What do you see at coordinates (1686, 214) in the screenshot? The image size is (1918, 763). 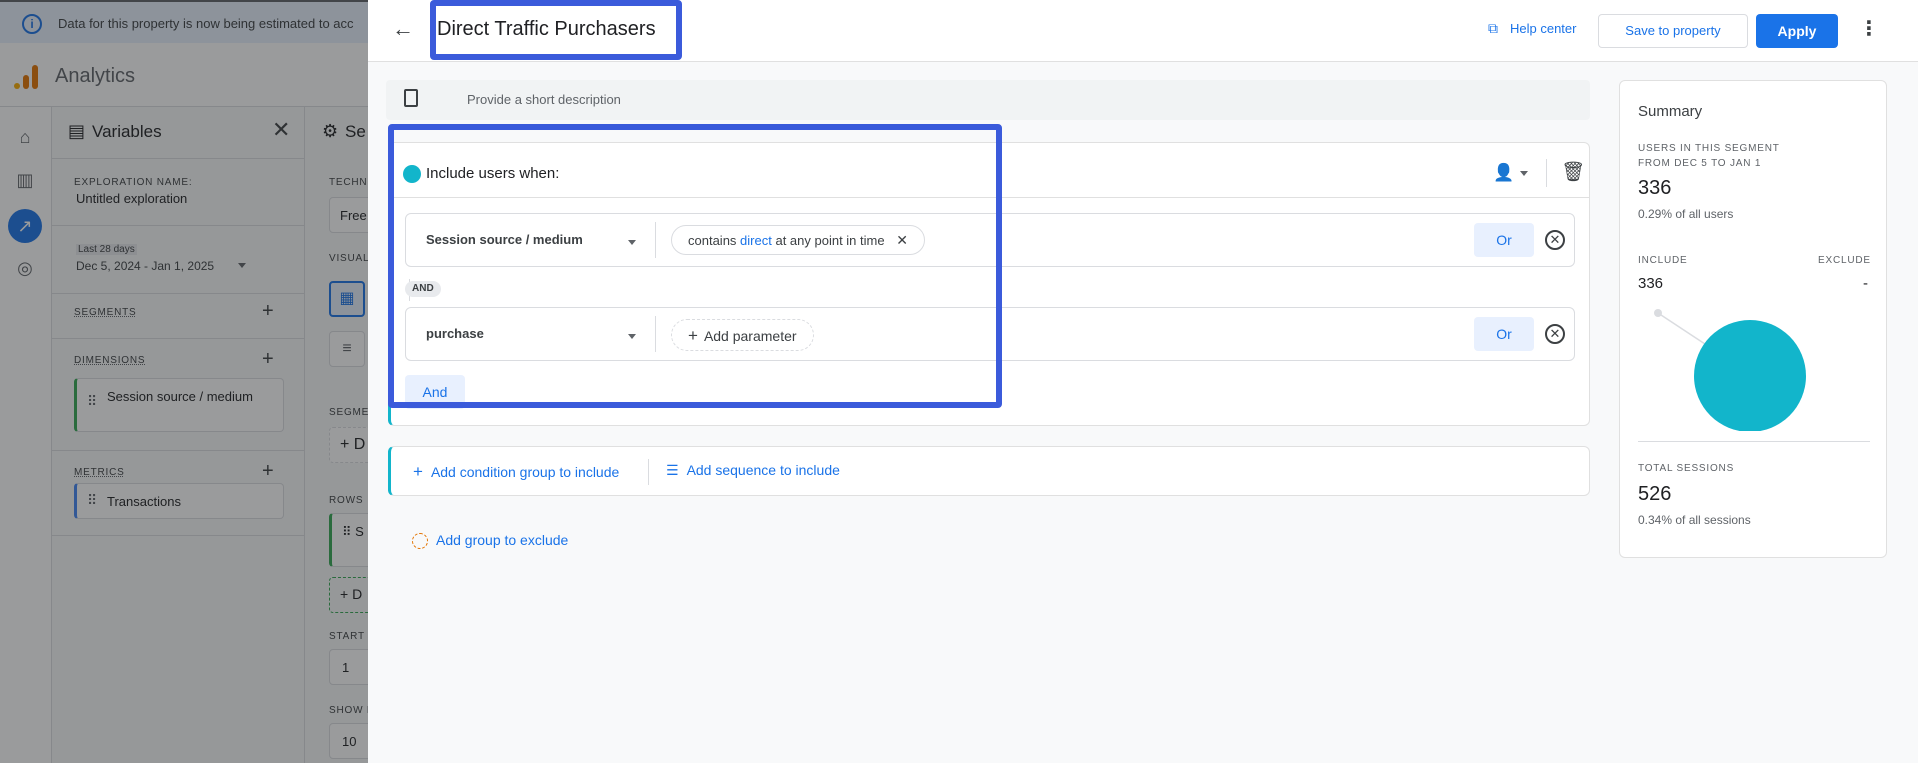 I see `users-pct: 0.29% of all users` at bounding box center [1686, 214].